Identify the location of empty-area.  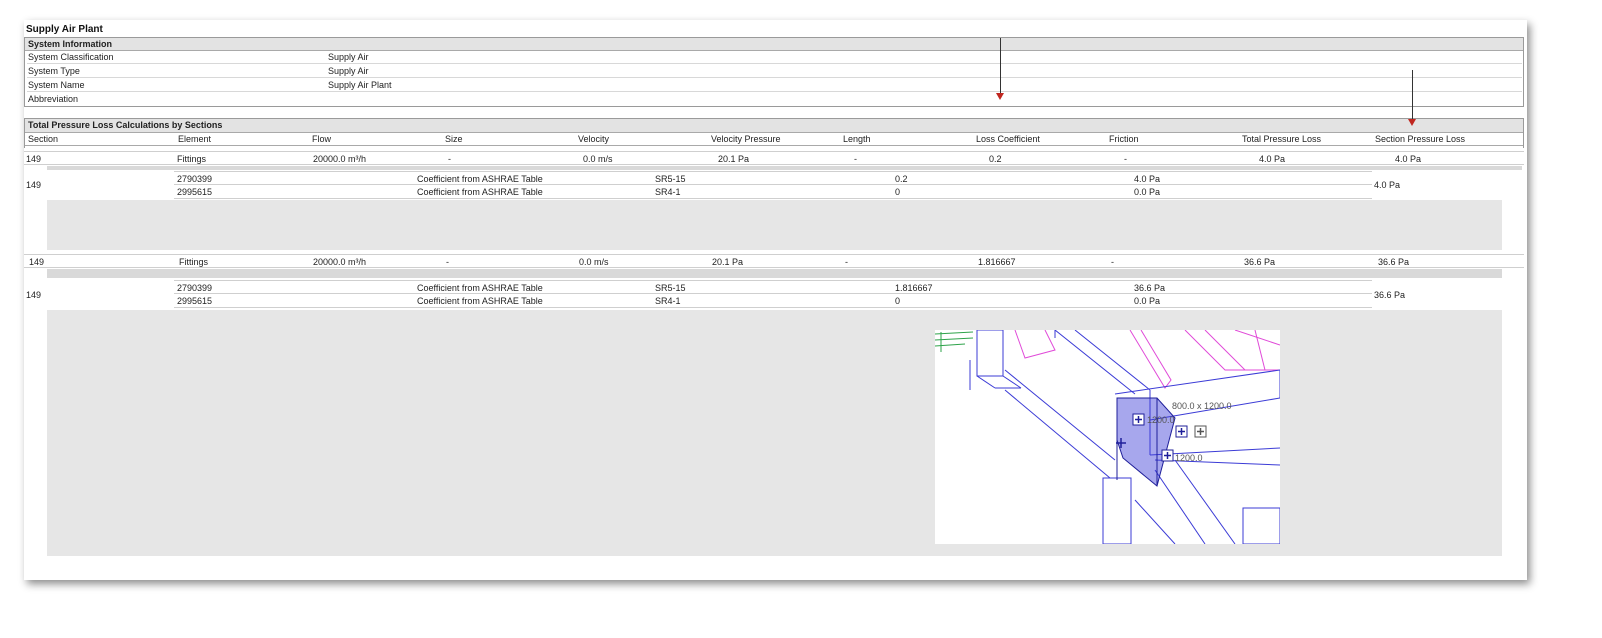
(774, 225).